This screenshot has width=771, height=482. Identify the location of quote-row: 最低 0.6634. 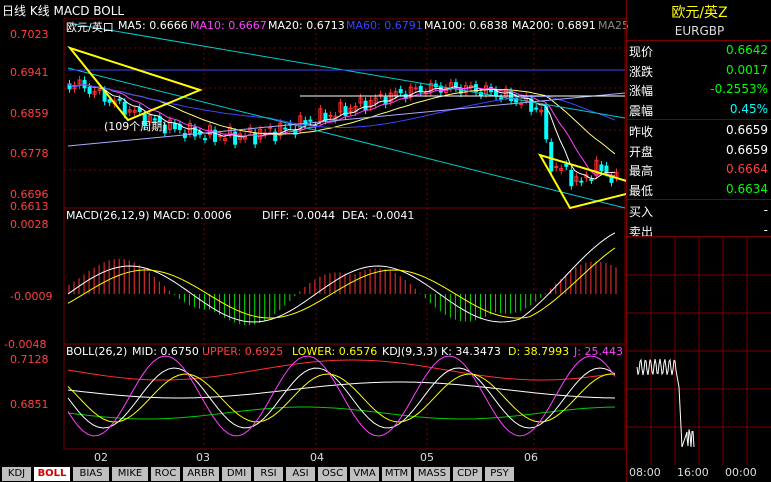
(699, 189).